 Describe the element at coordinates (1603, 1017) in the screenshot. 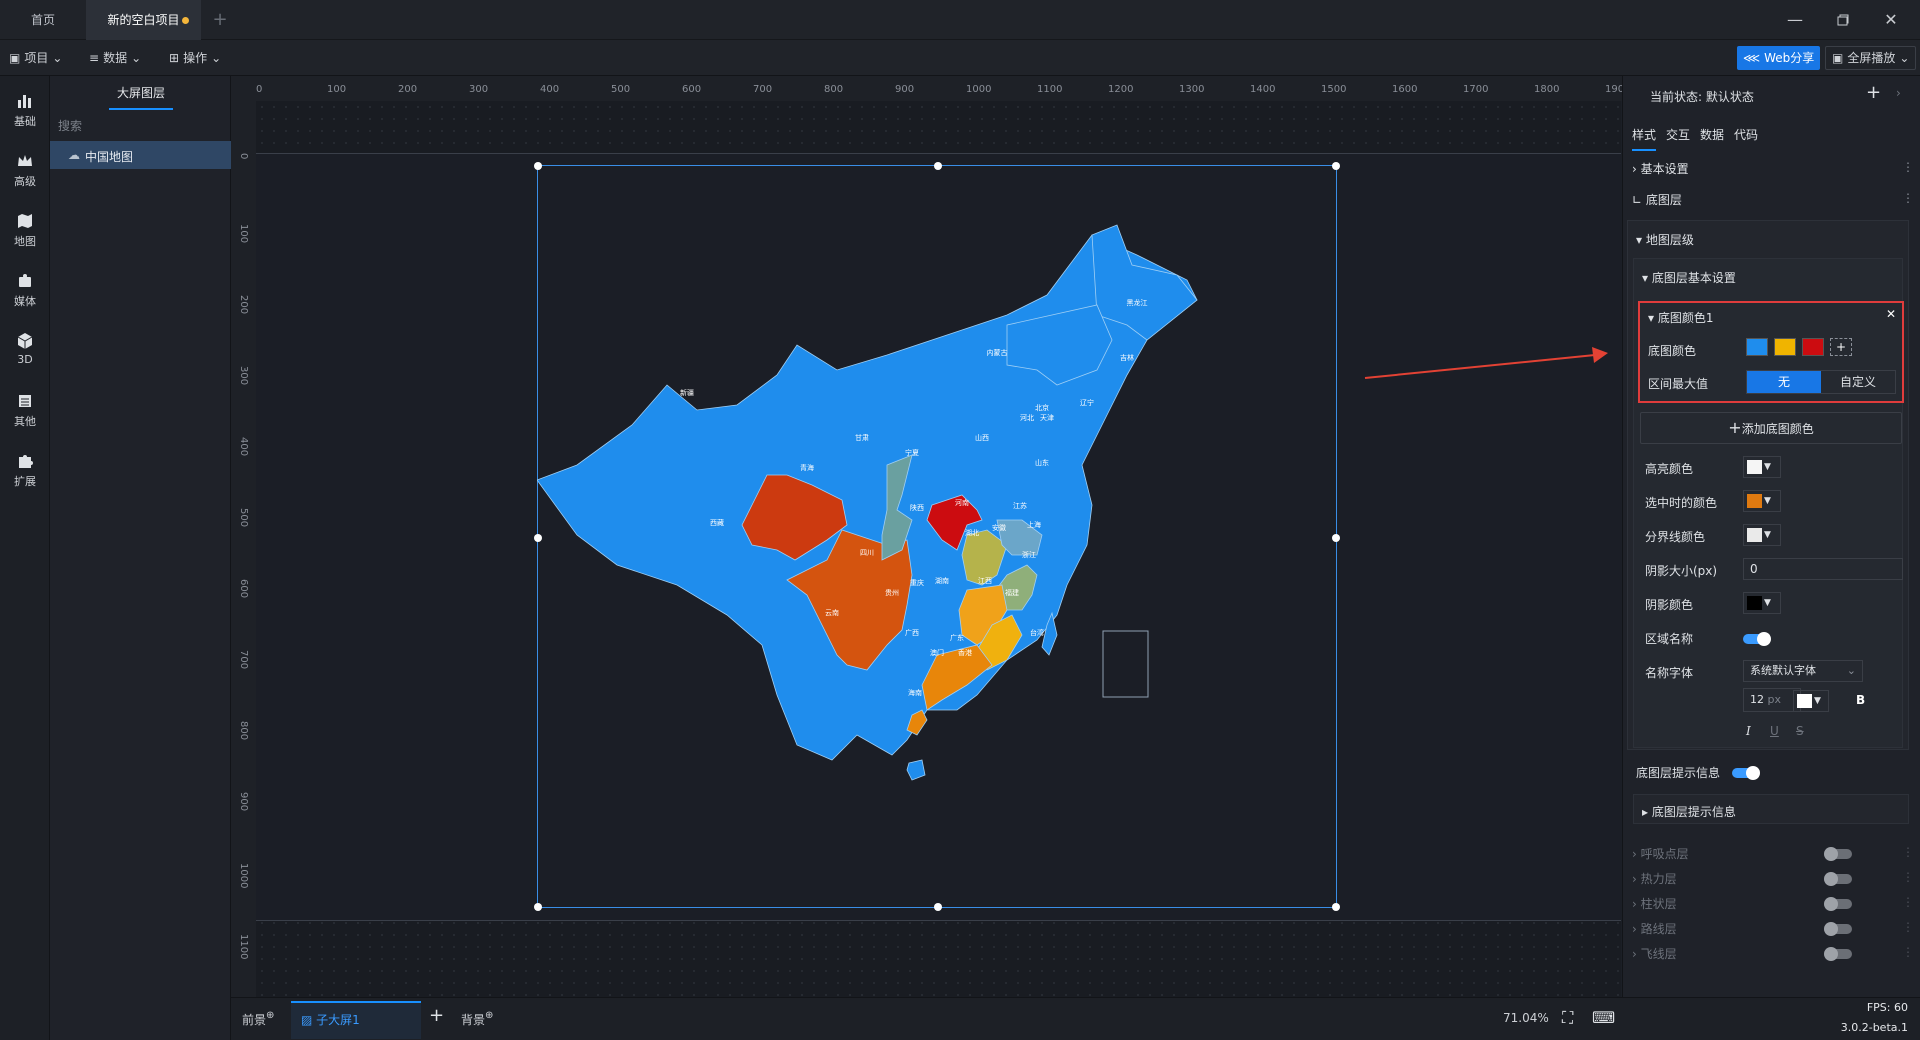

I see `keyboard-icon: ⌨` at that location.